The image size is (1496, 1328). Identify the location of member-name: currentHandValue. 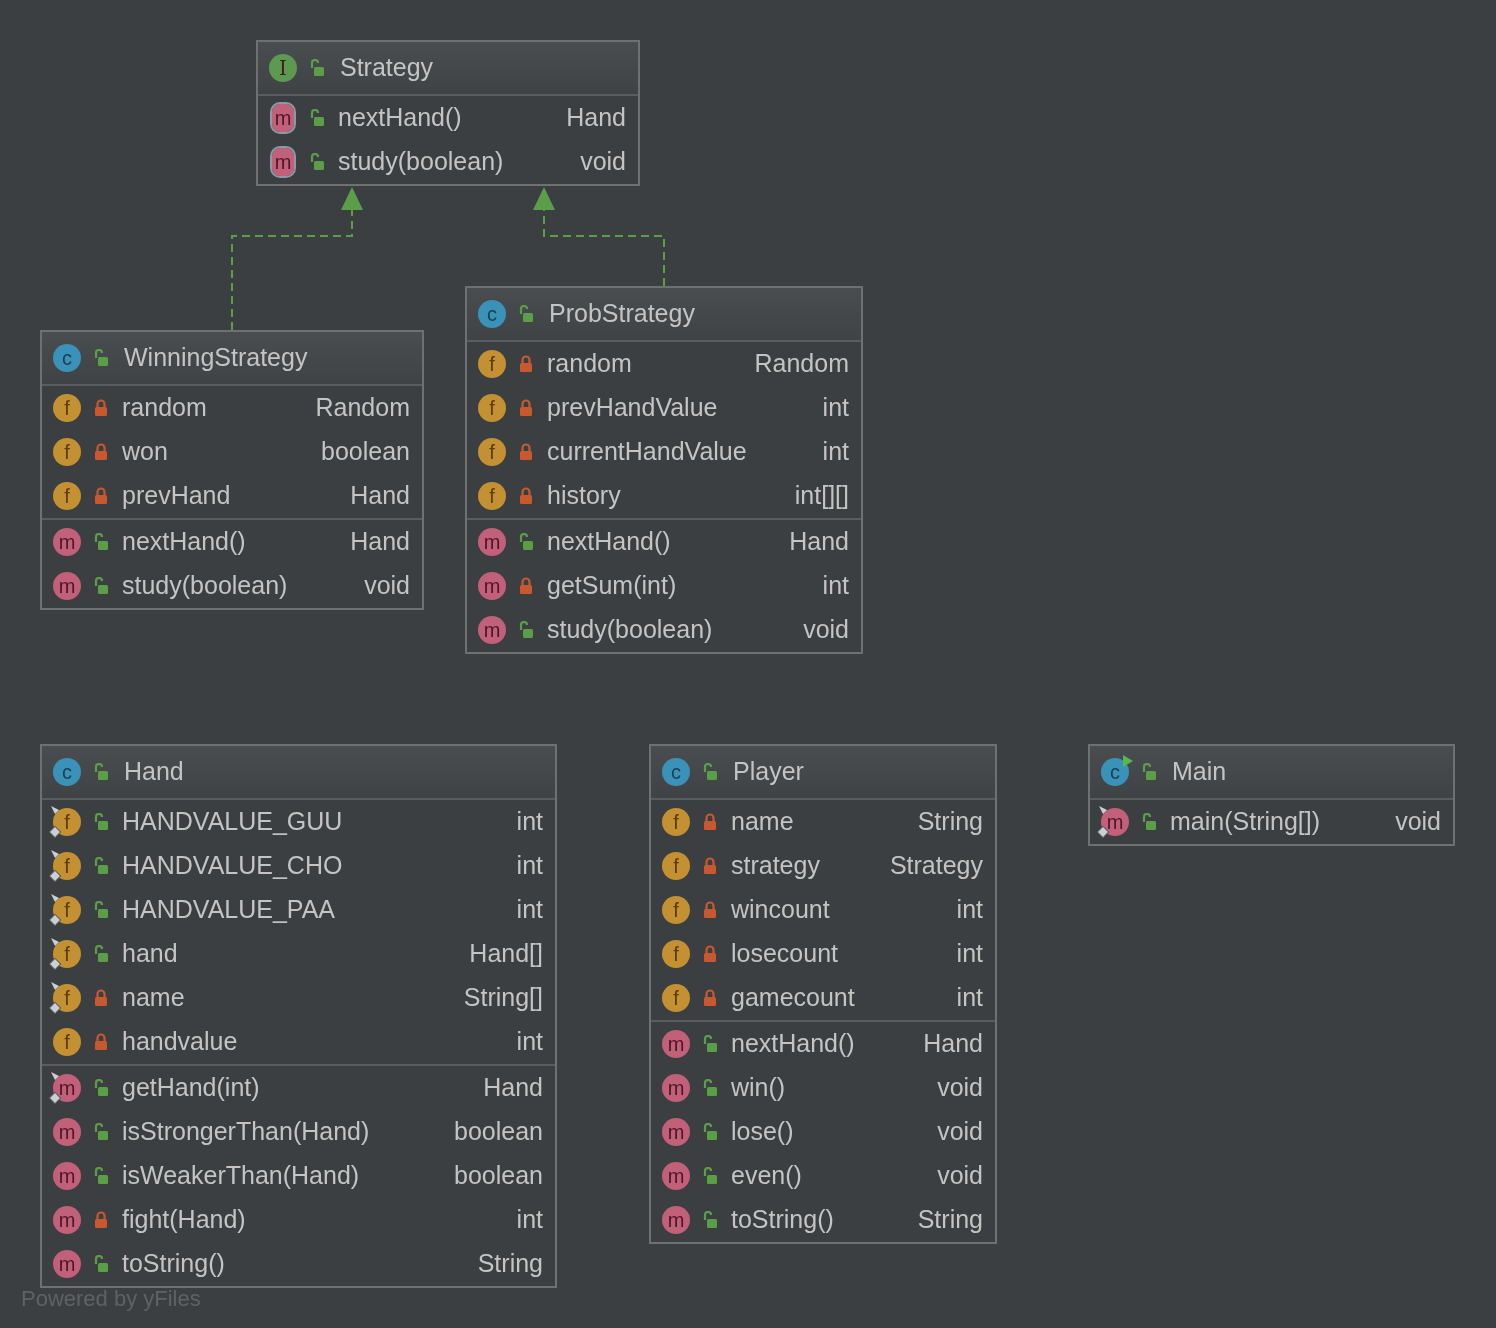
(647, 452).